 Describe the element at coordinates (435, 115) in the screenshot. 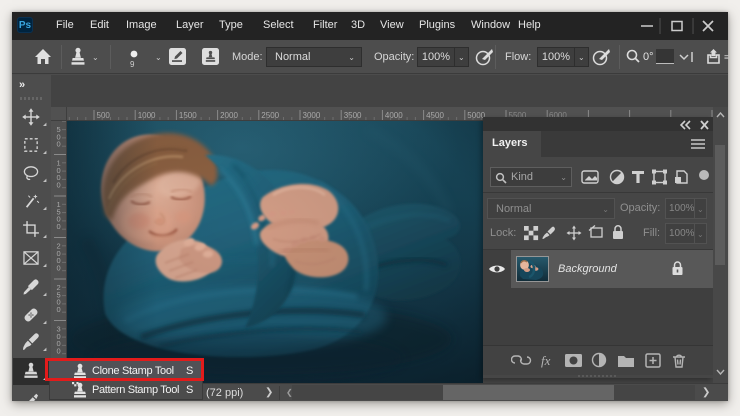

I see `svg-text: 4500` at that location.